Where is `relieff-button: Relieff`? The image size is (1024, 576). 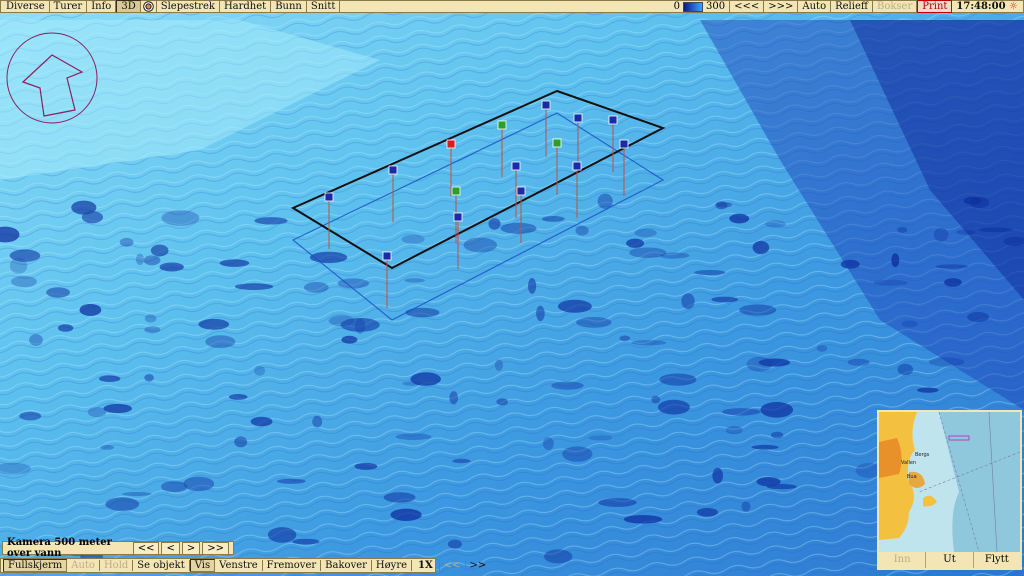
relieff-button: Relieff is located at coordinates (852, 6).